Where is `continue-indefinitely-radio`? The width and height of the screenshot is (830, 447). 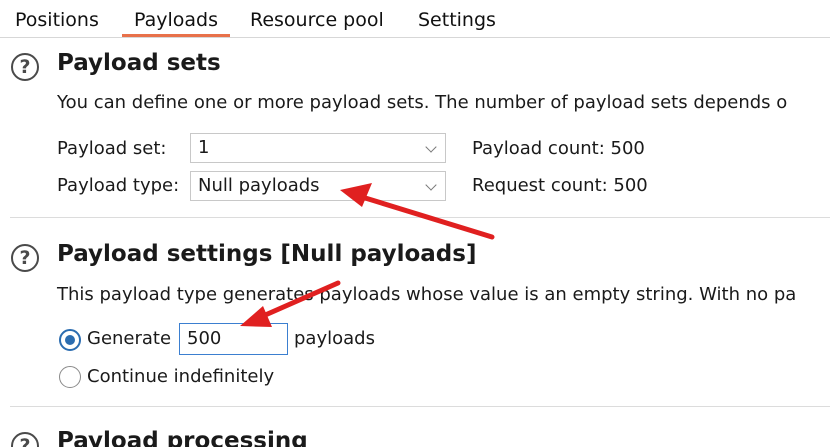
continue-indefinitely-radio is located at coordinates (70, 377).